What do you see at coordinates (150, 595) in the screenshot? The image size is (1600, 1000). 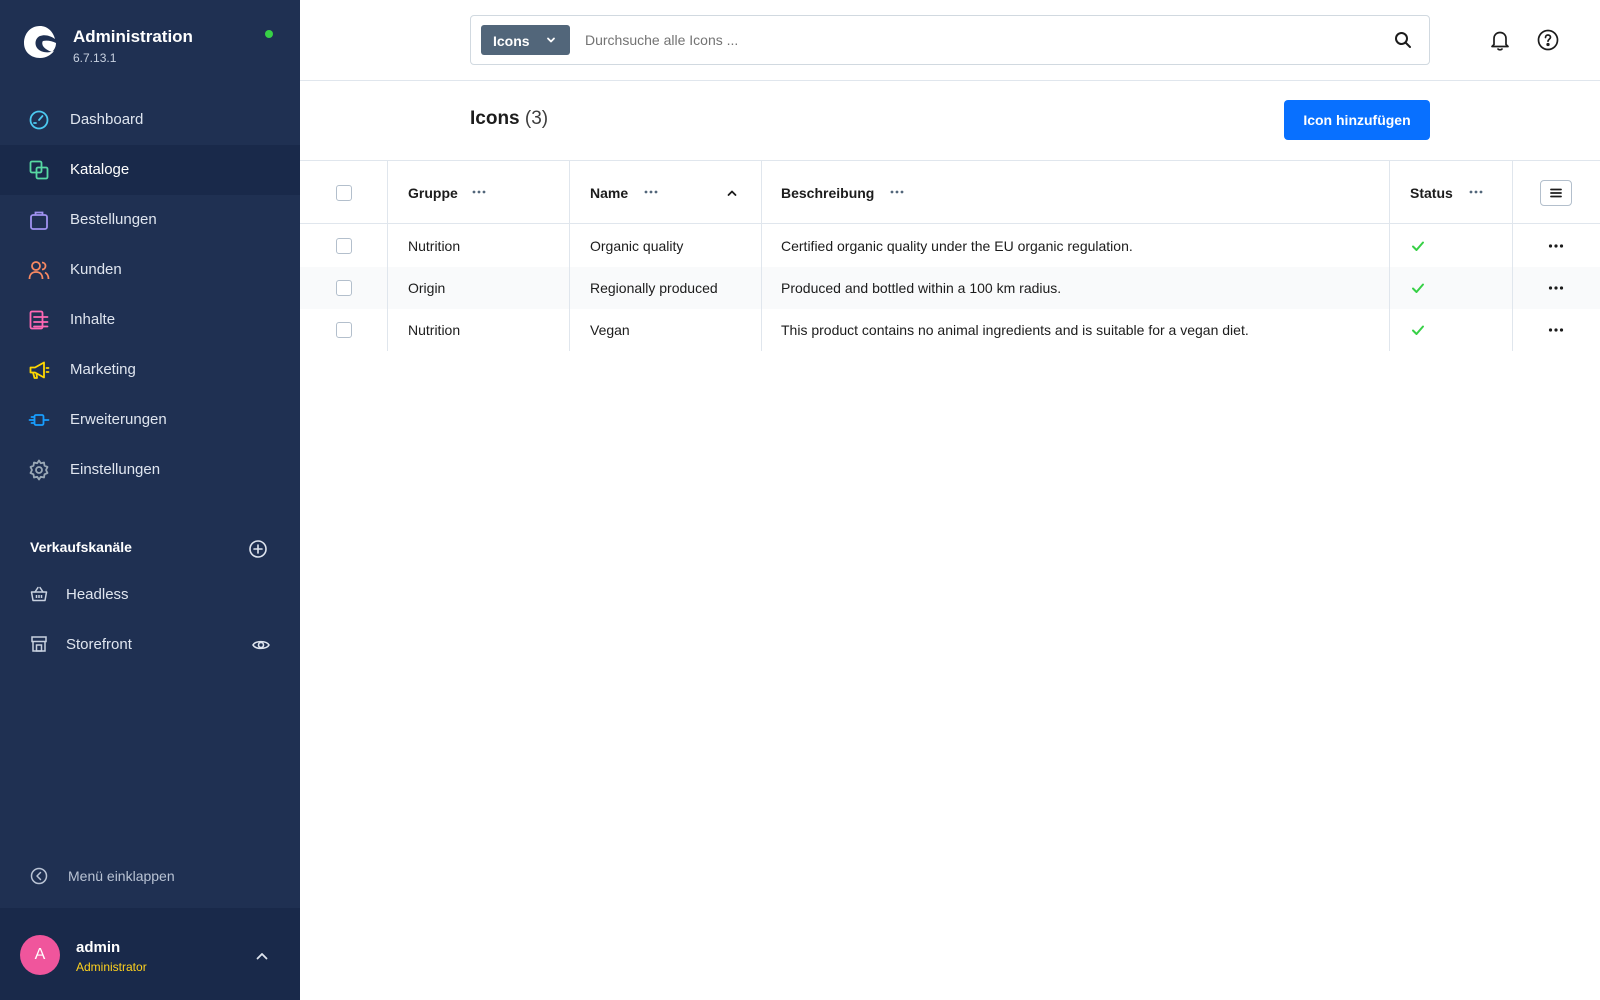 I see `sales-channel-headless: Headless` at bounding box center [150, 595].